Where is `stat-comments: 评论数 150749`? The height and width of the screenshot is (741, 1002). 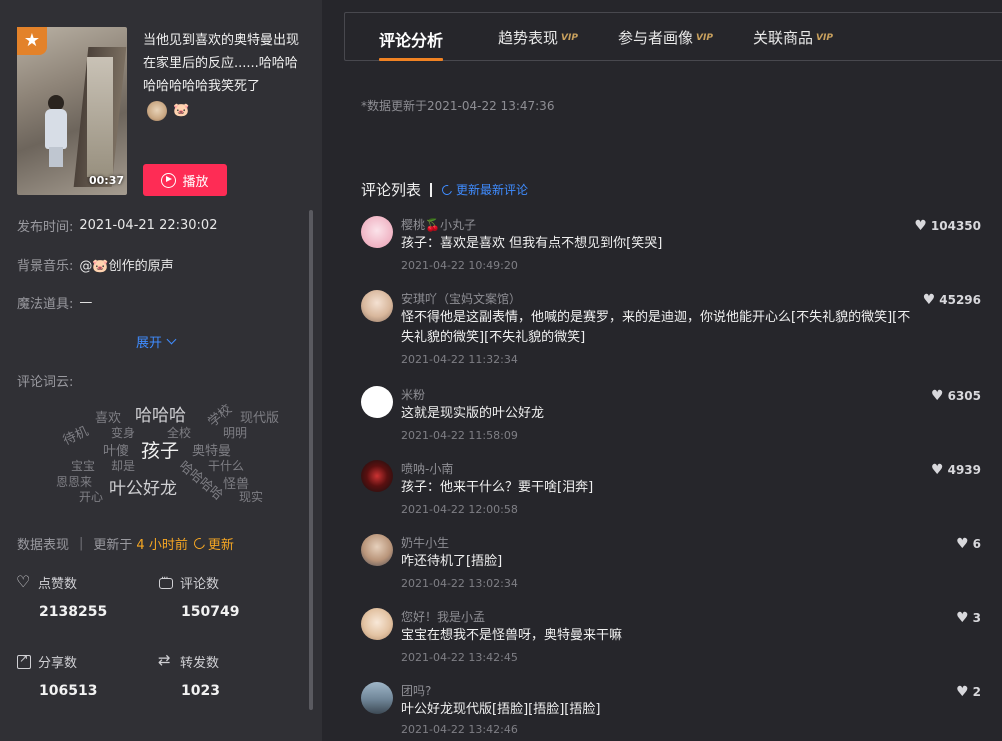 stat-comments: 评论数 150749 is located at coordinates (224, 596).